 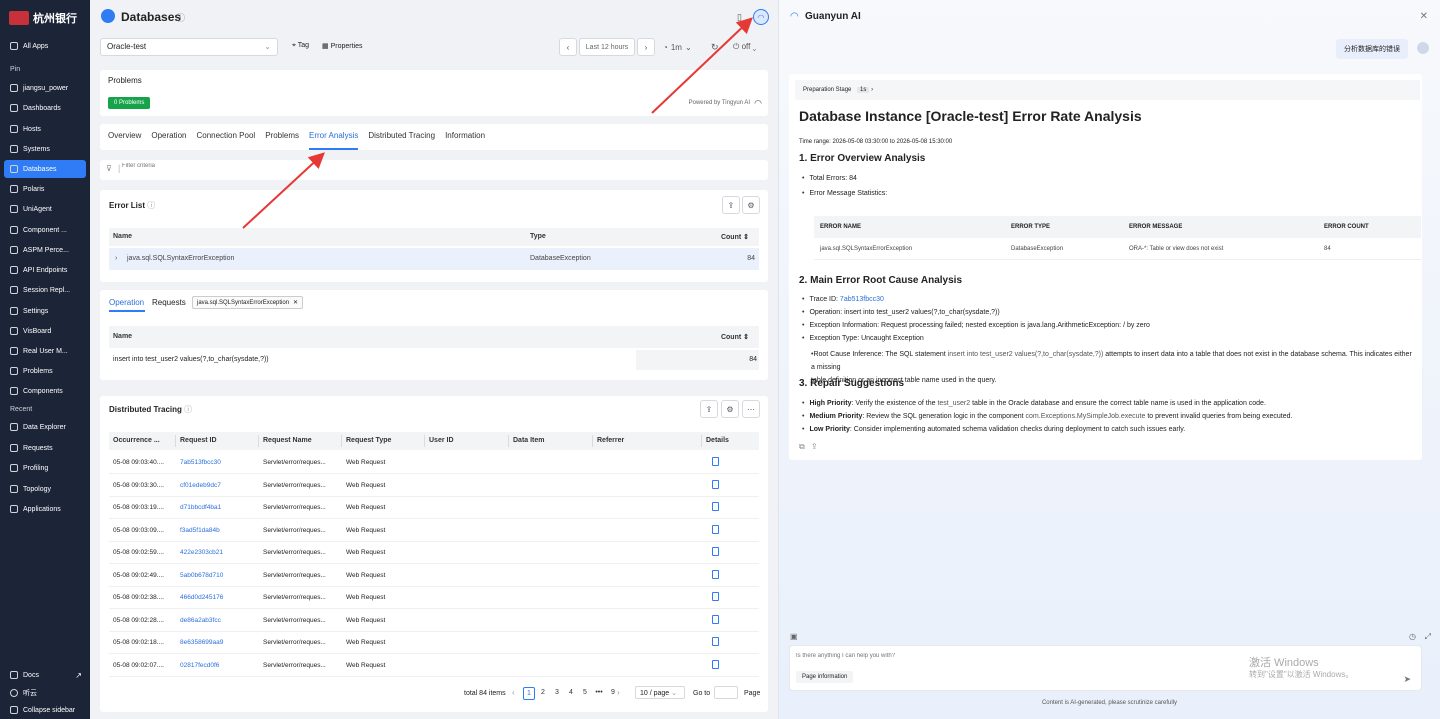 What do you see at coordinates (1107, 90) in the screenshot?
I see `preparation-stage: Preparation Stage 1s ›` at bounding box center [1107, 90].